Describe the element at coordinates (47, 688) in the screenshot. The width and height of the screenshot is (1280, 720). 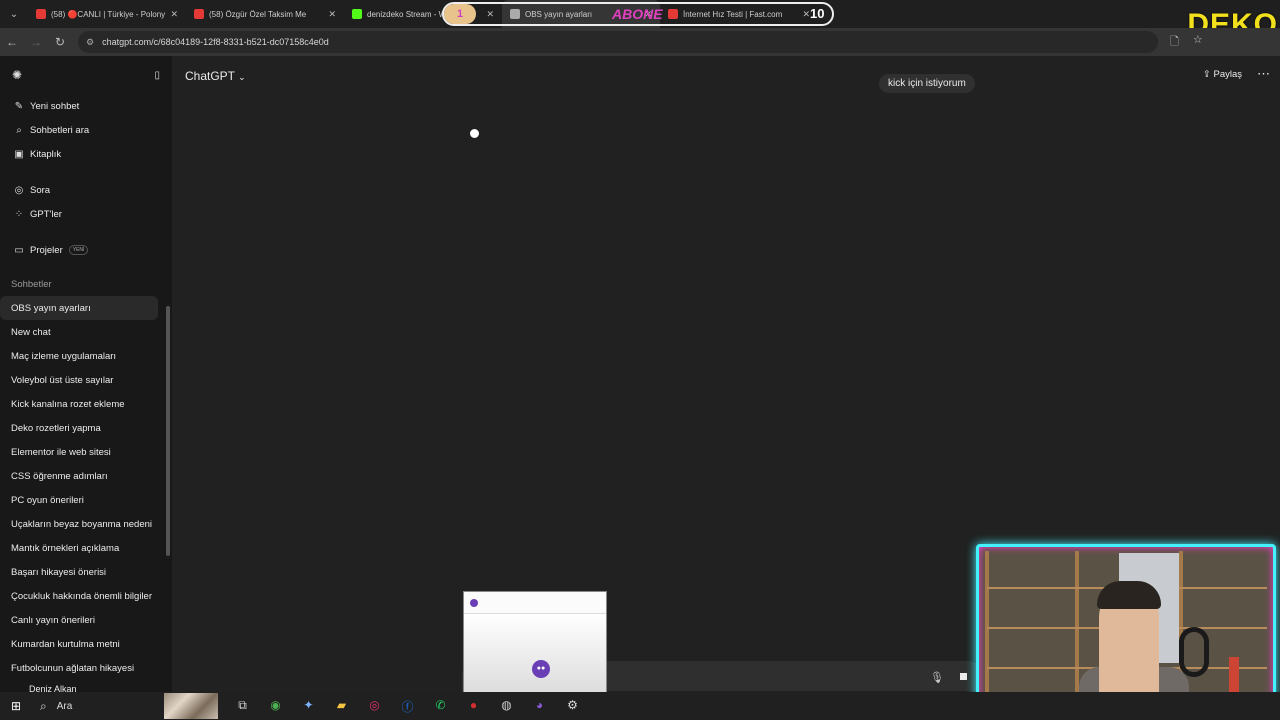
I see `user-name: Deniz Alkan` at that location.